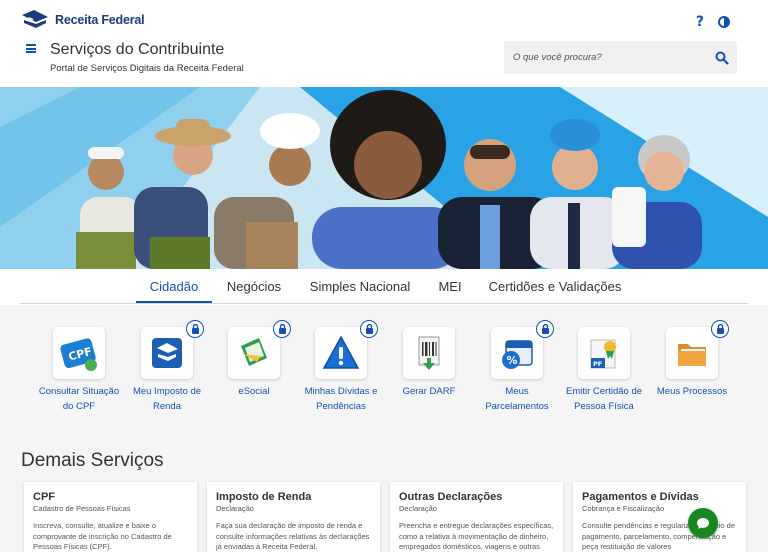 This screenshot has width=768, height=552. What do you see at coordinates (137, 49) in the screenshot?
I see `page-title: Serviços do Contribuinte` at bounding box center [137, 49].